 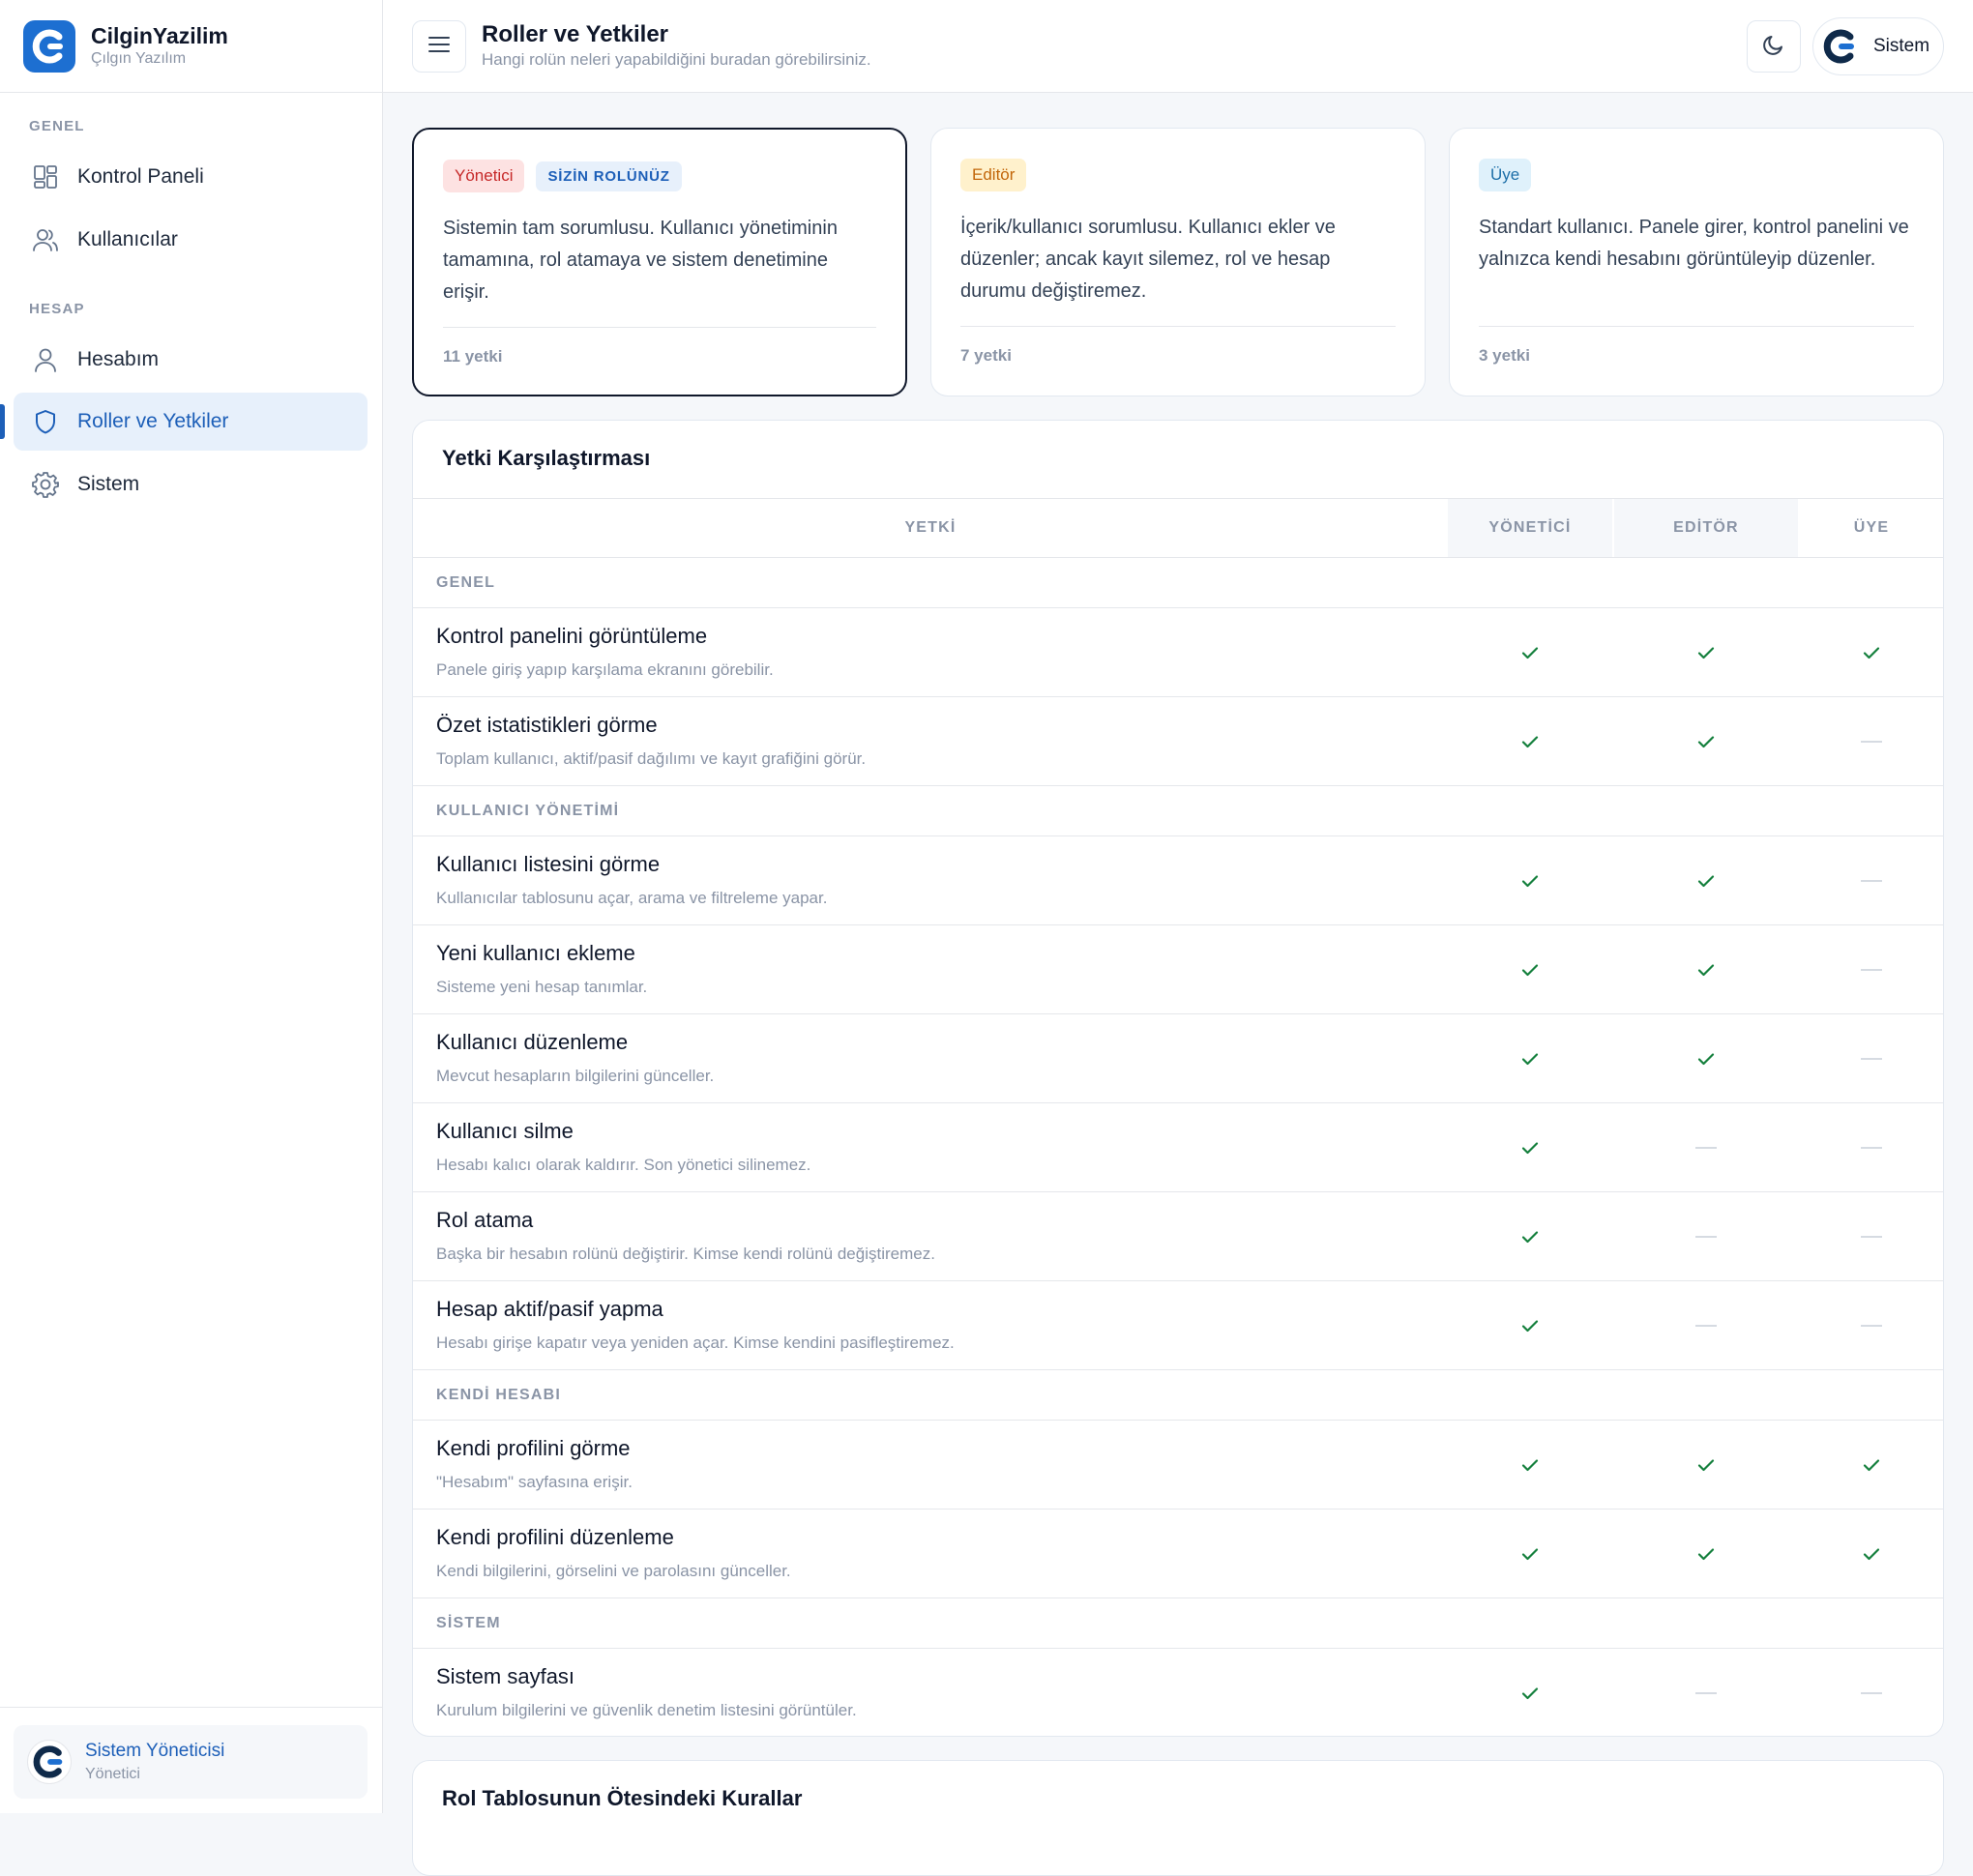 I want to click on panel-title: Yetki Karşılaştırması, so click(x=546, y=458).